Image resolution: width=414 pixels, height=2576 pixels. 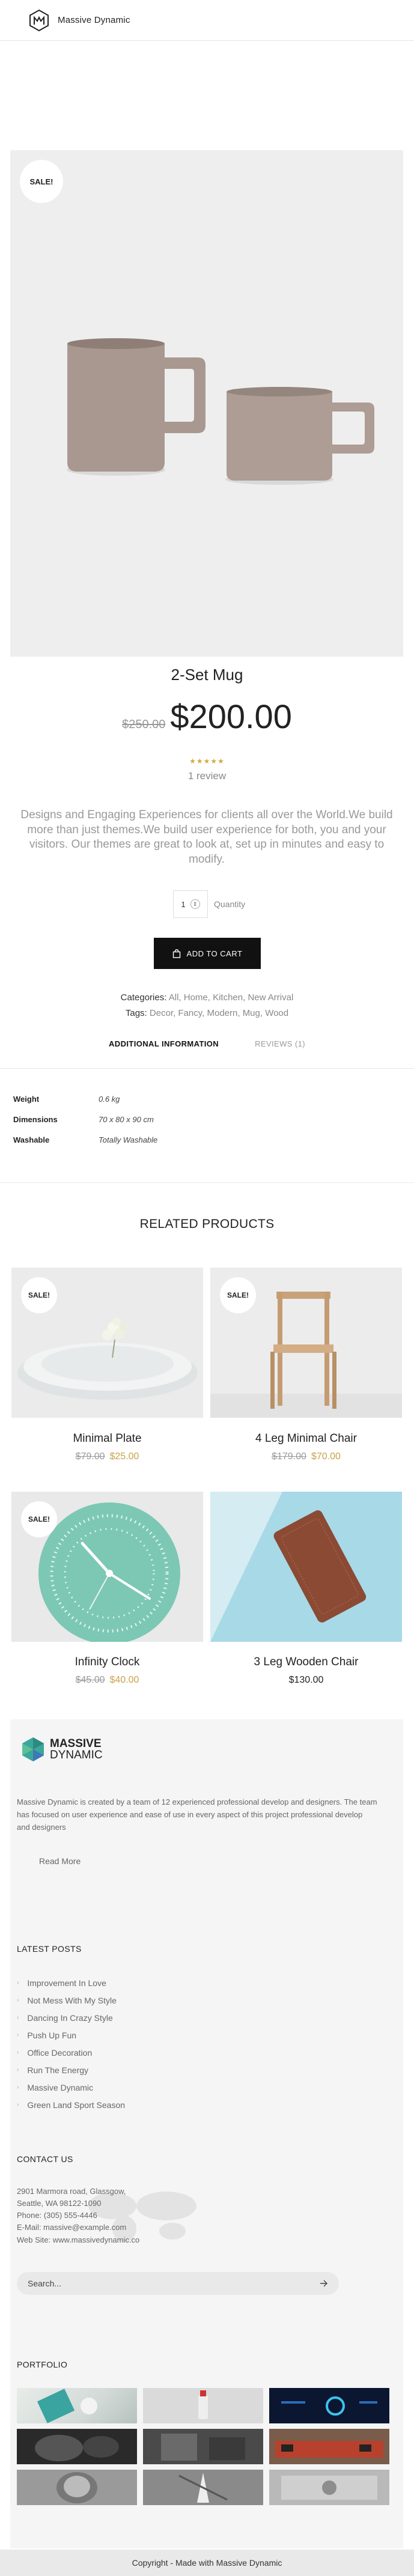 What do you see at coordinates (214, 954) in the screenshot?
I see `add-to-cart-label: ADD TO CART` at bounding box center [214, 954].